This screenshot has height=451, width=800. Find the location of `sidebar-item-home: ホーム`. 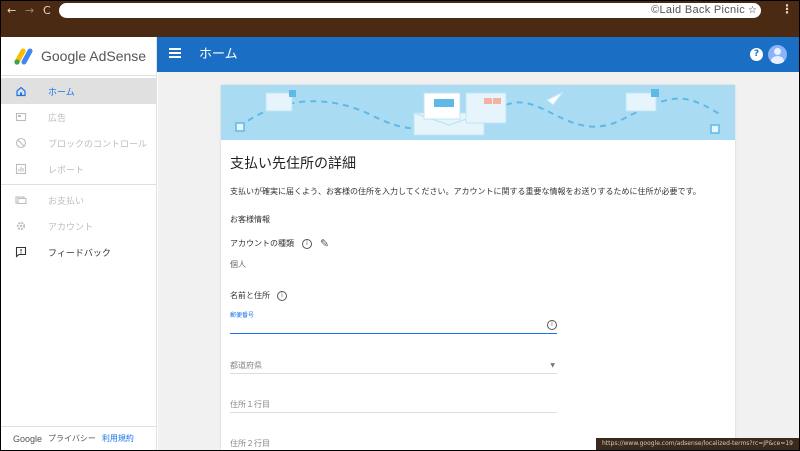

sidebar-item-home: ホーム is located at coordinates (78, 91).